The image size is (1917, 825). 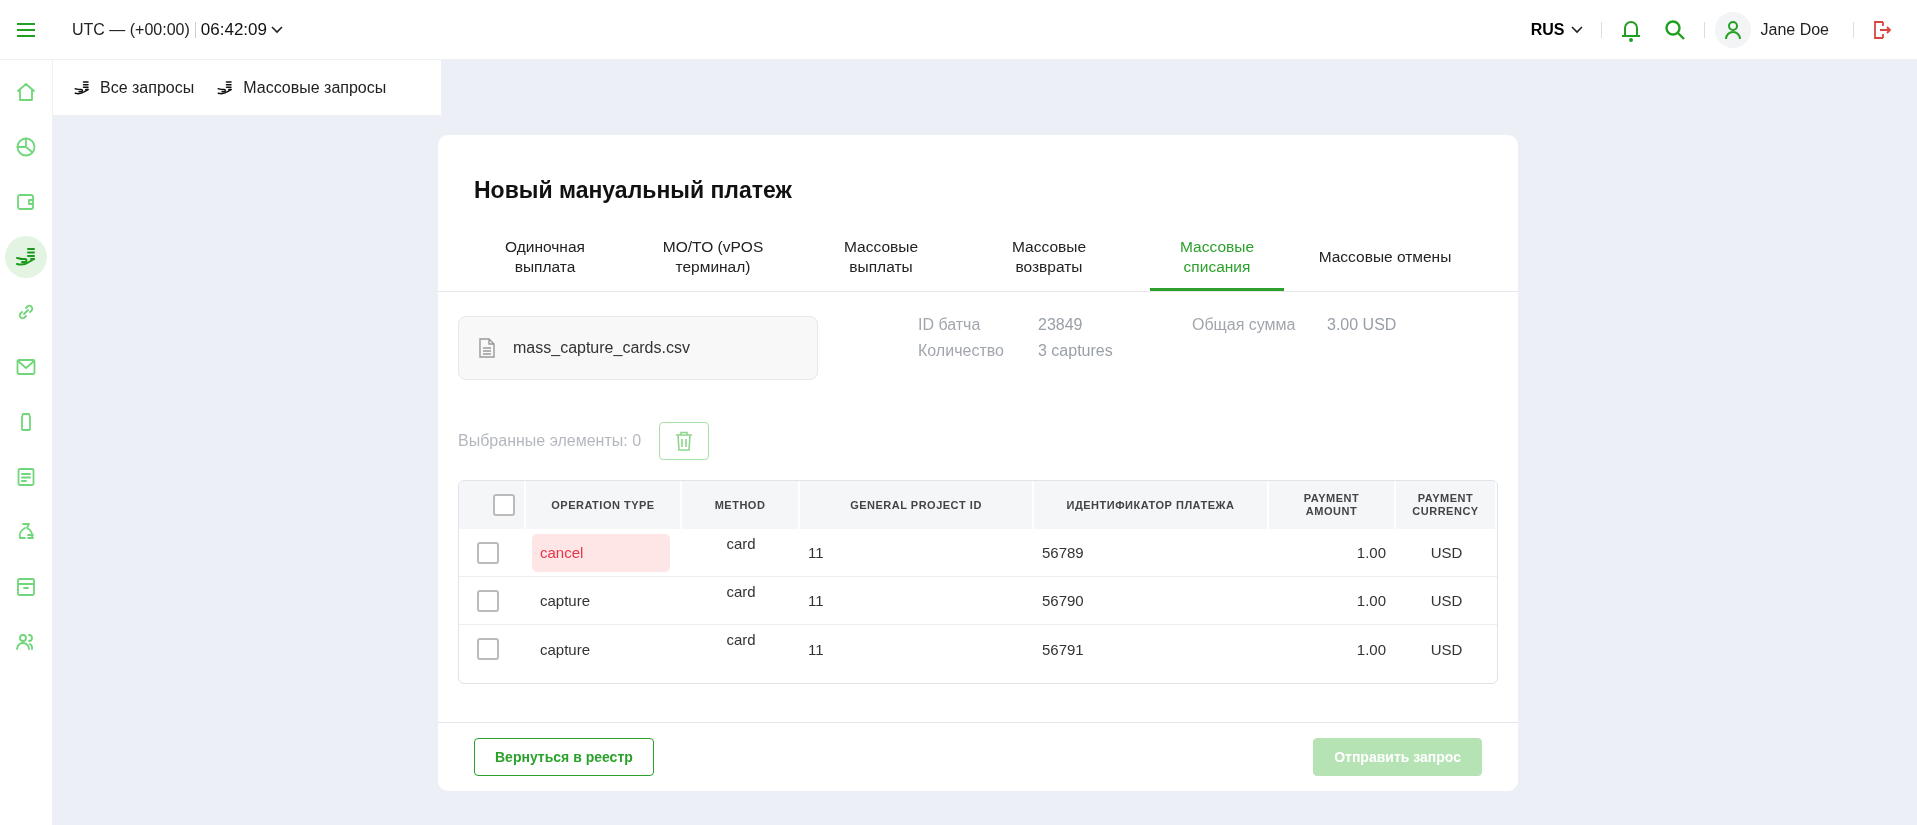 I want to click on tab: Массовые возвраты, so click(x=1049, y=262).